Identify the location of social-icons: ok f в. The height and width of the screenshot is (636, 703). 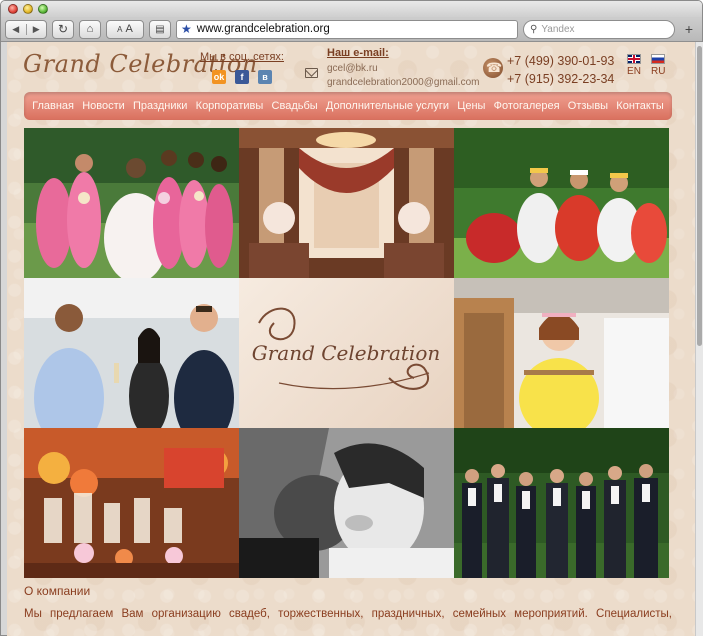
(248, 77).